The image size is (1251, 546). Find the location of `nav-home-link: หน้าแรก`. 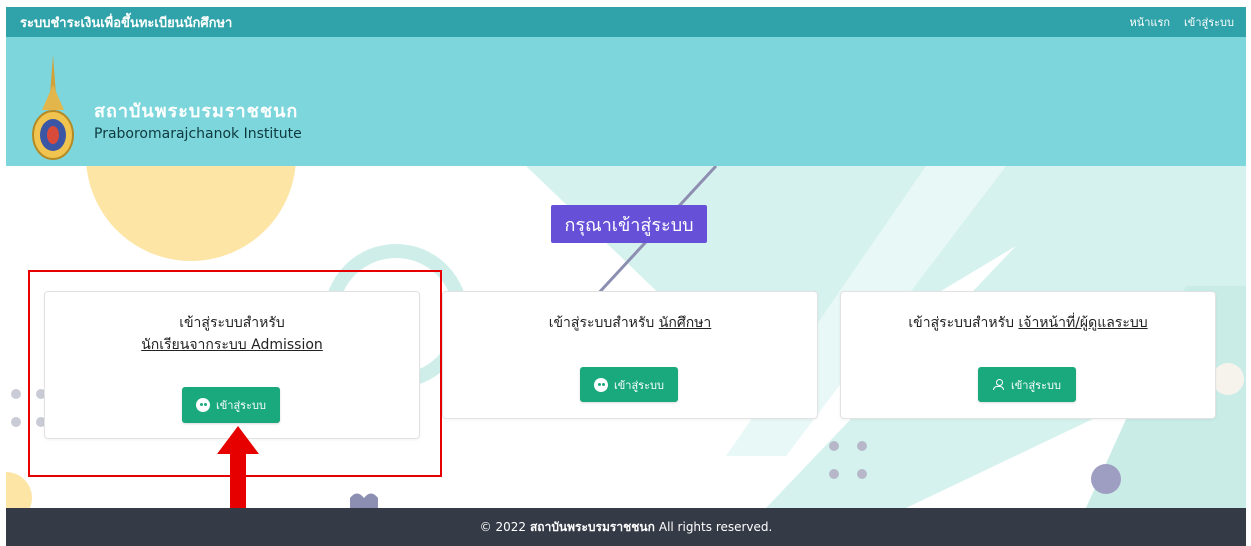

nav-home-link: หน้าแรก is located at coordinates (1149, 22).